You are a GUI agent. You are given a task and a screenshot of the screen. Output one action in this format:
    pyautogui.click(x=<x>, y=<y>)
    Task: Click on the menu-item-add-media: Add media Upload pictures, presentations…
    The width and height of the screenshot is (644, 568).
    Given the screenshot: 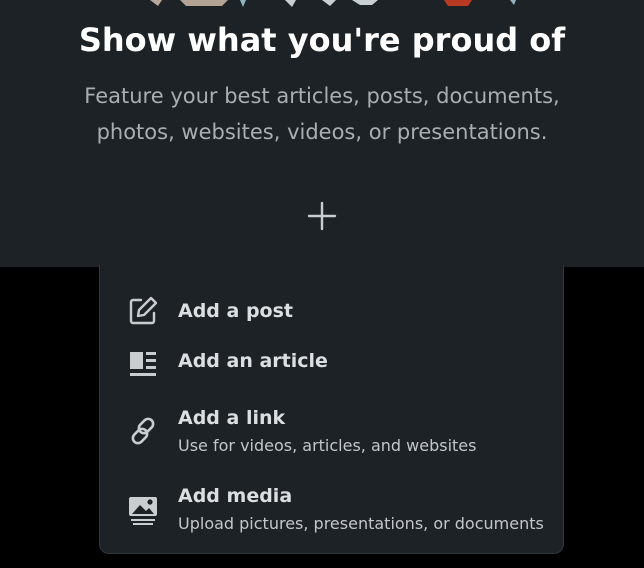 What is the action you would take?
    pyautogui.click(x=331, y=508)
    